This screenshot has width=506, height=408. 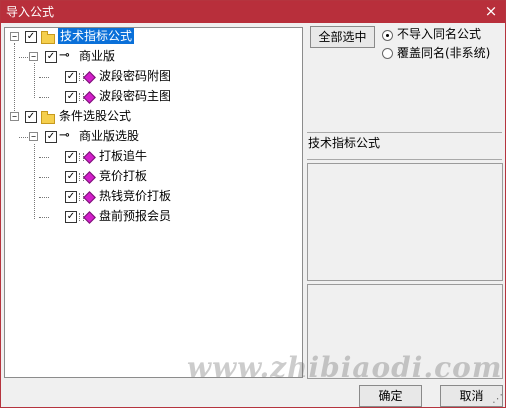 What do you see at coordinates (342, 37) in the screenshot?
I see `select-all-button: 全部选中` at bounding box center [342, 37].